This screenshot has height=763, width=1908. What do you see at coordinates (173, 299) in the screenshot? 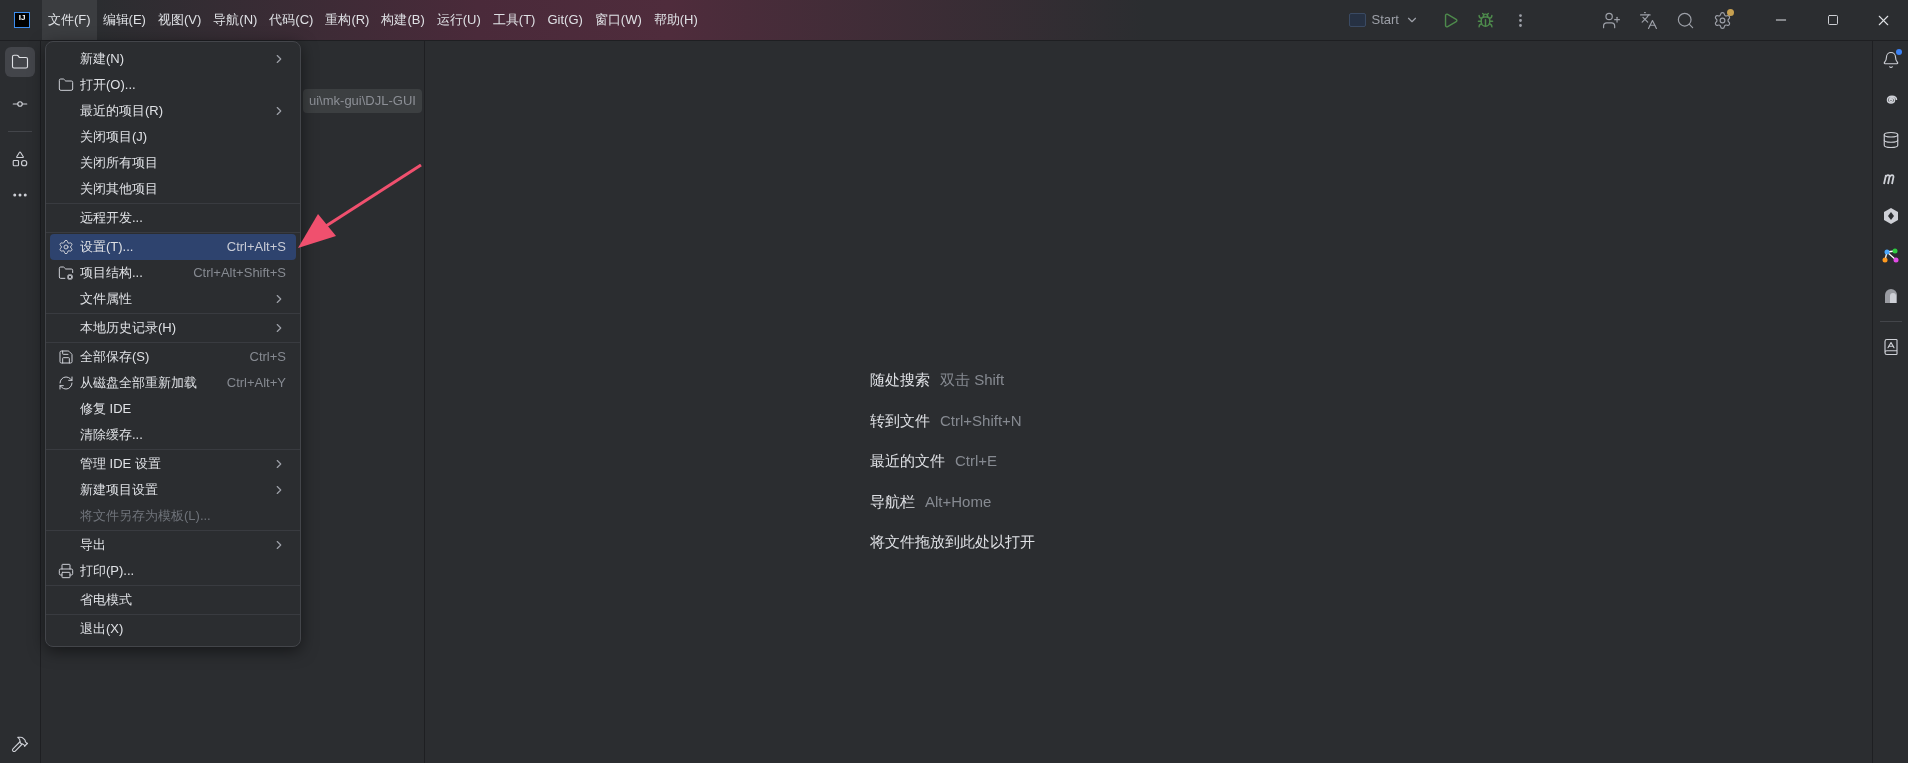
I see `menu-item: 文件属性` at bounding box center [173, 299].